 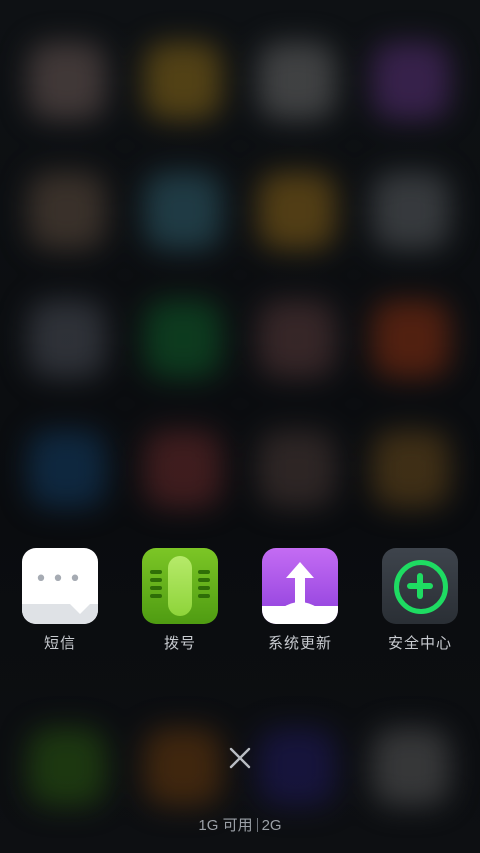 I want to click on plus-icon, so click(x=420, y=586).